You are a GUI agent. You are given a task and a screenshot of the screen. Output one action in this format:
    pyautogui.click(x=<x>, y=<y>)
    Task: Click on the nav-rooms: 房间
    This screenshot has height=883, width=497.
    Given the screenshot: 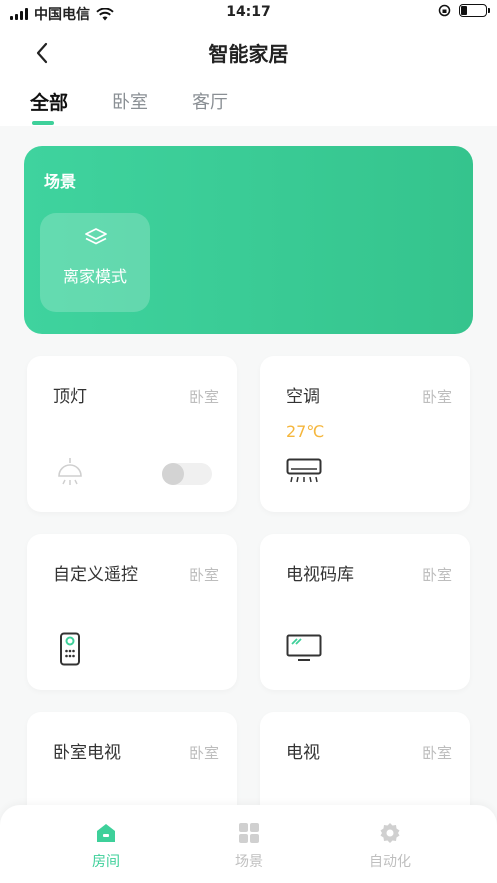 What is the action you would take?
    pyautogui.click(x=106, y=846)
    